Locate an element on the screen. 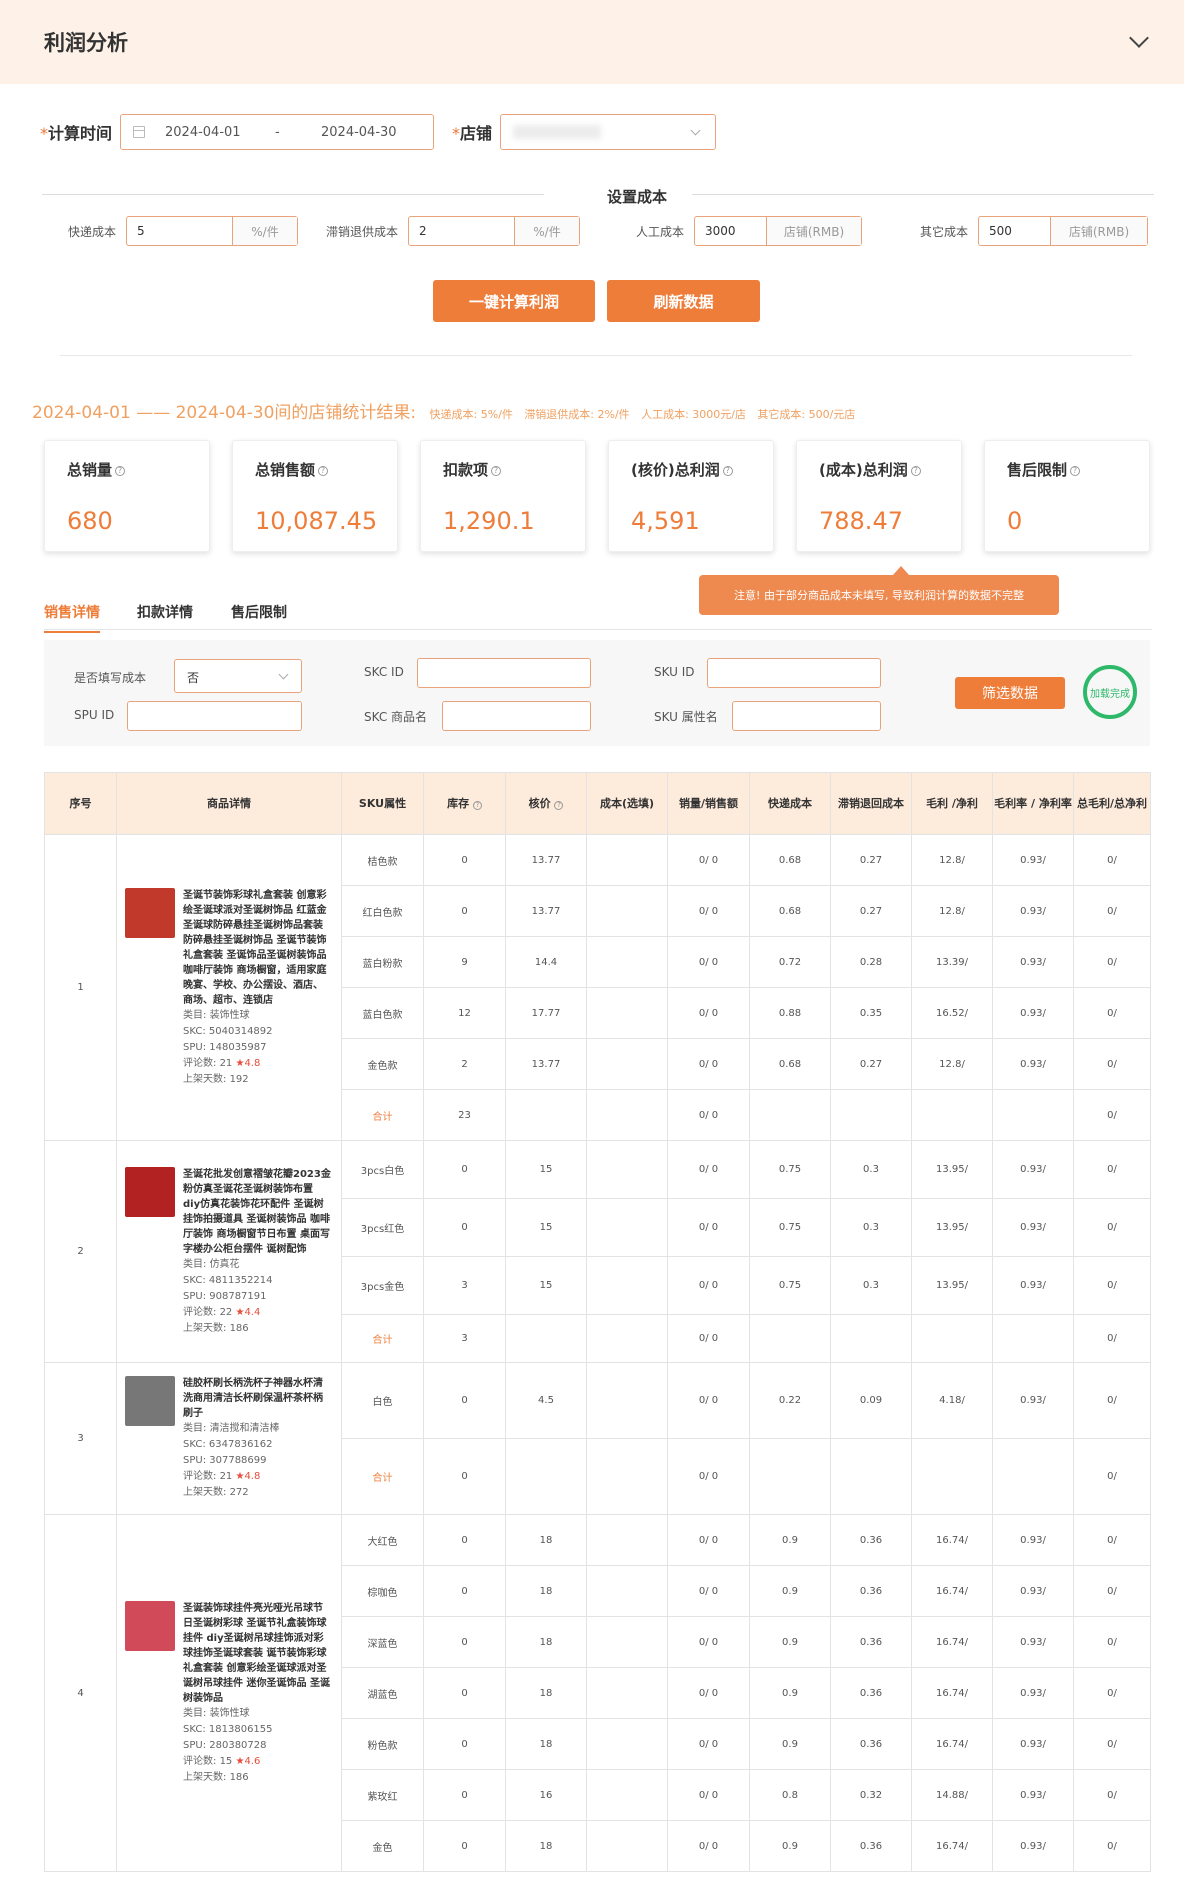 Image resolution: width=1184 pixels, height=1888 pixels. start-date: 2024-04-01 is located at coordinates (220, 132).